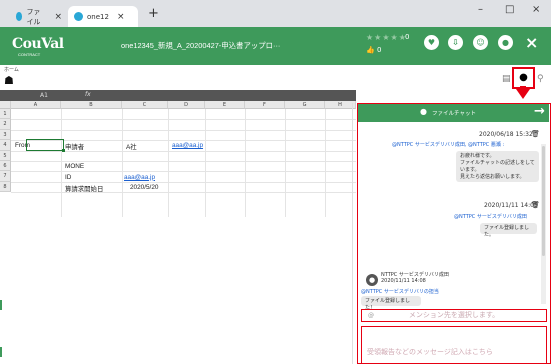 The image size is (551, 364). I want to click on cell-b6: ID, so click(68, 177).